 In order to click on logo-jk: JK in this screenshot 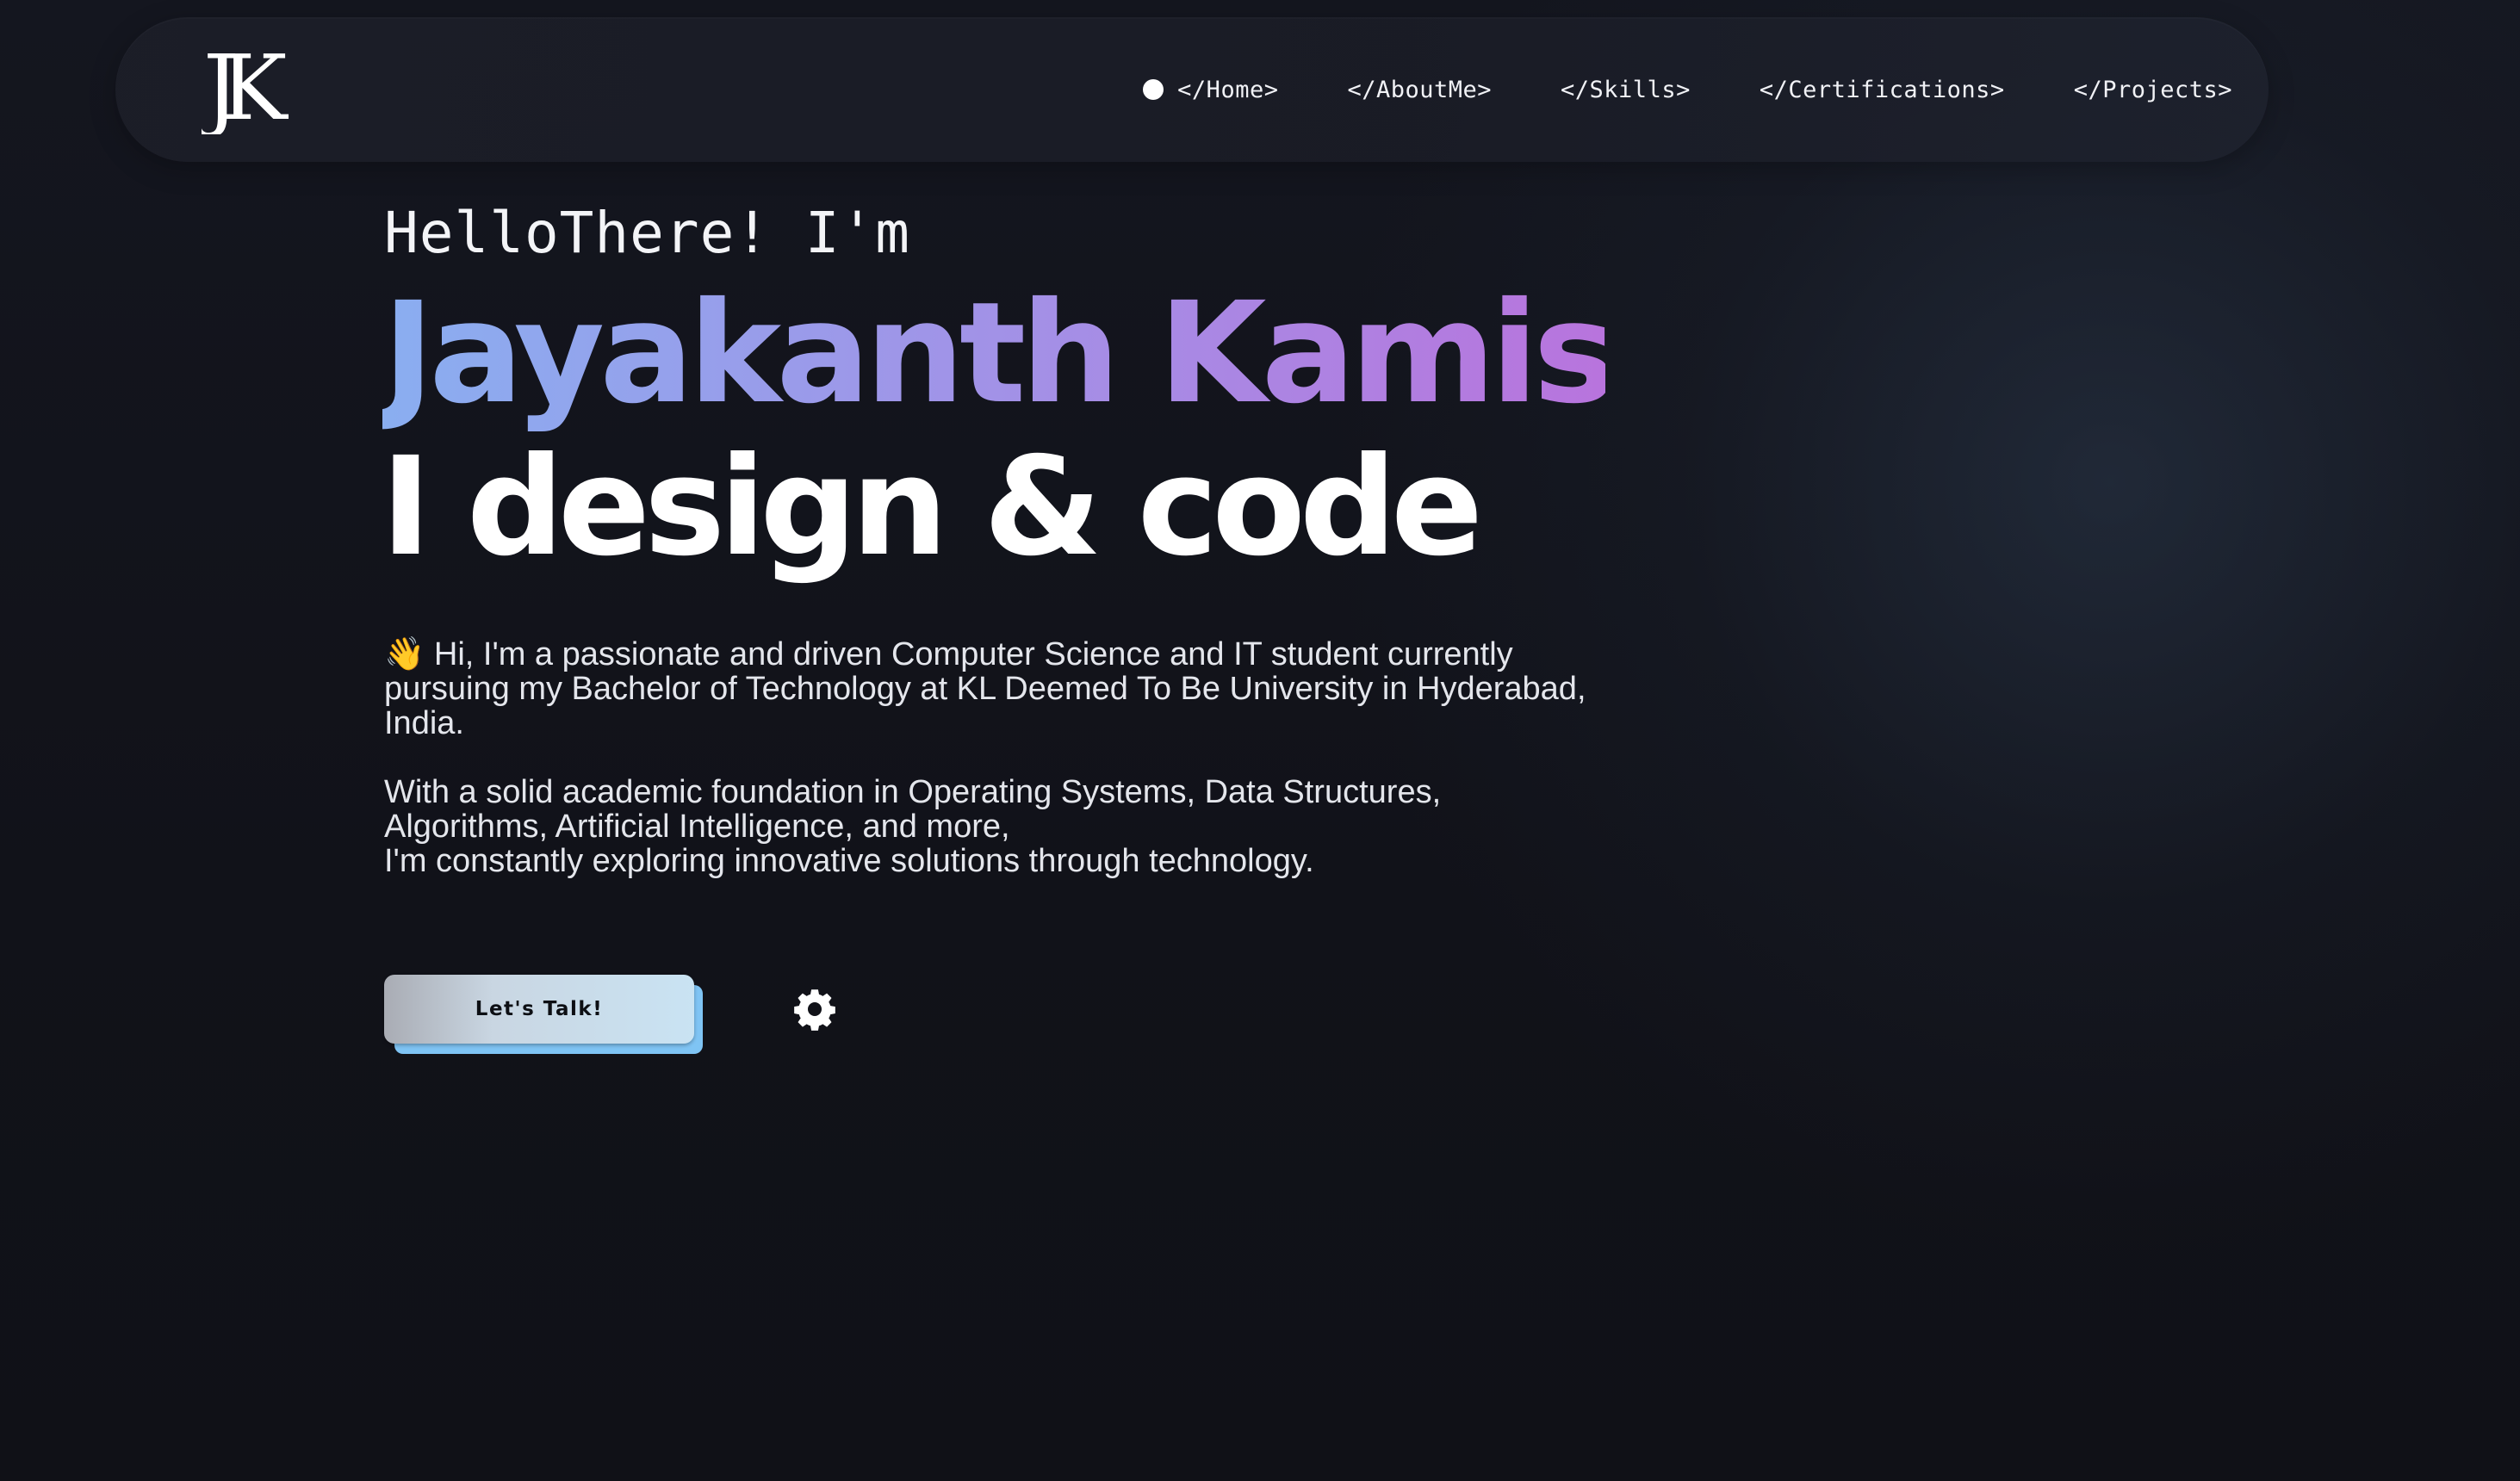, I will do `click(262, 87)`.